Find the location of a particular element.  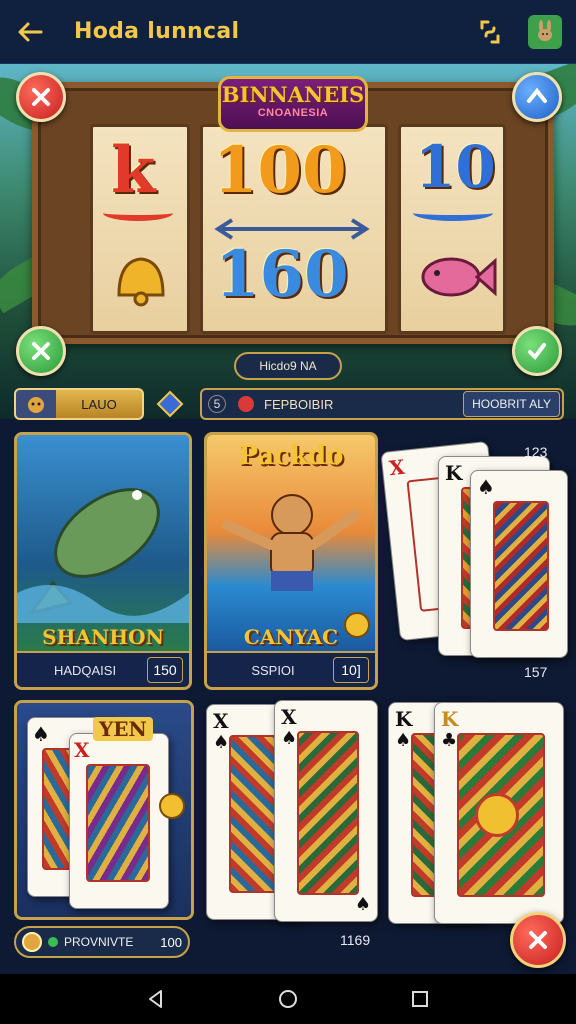

lion-icon is located at coordinates (36, 404).